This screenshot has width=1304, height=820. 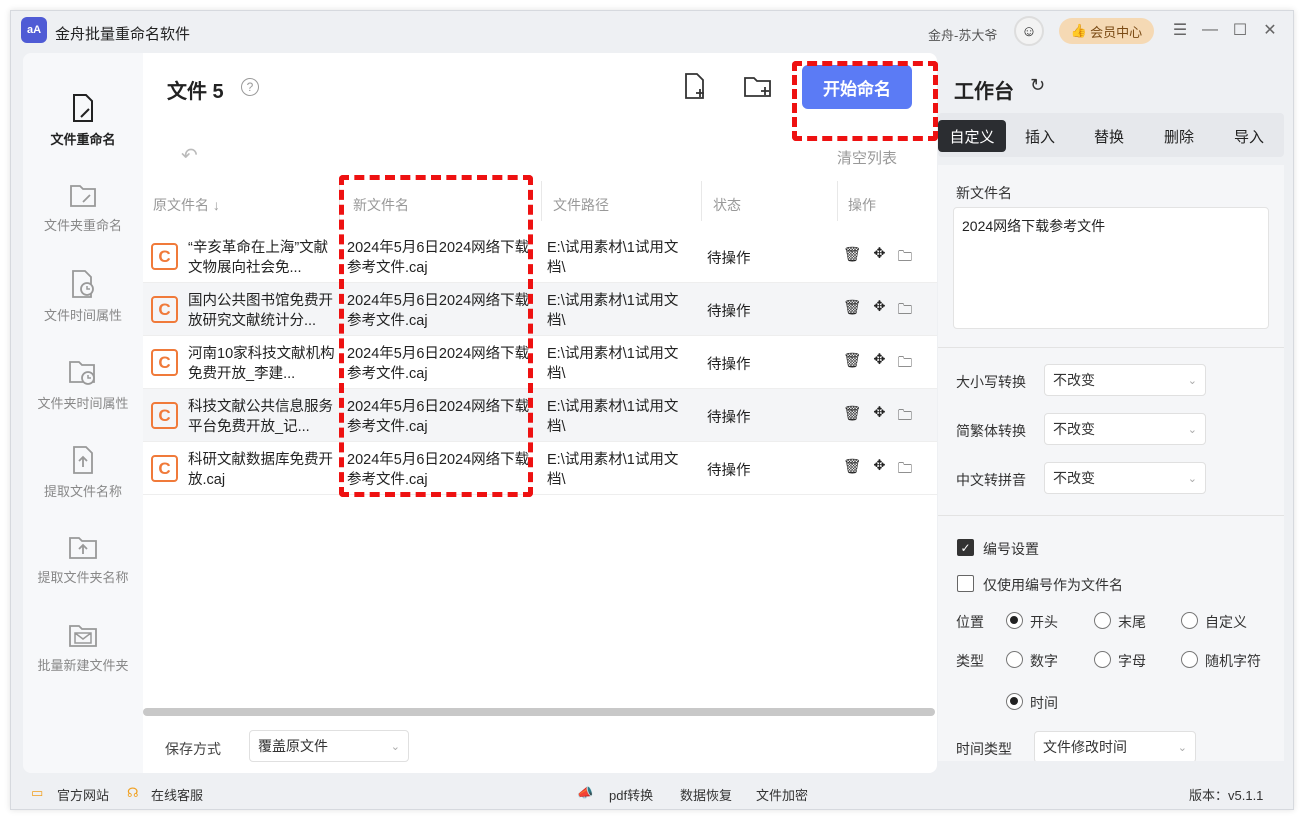 I want to click on tab-custom: 自定义, so click(x=972, y=136).